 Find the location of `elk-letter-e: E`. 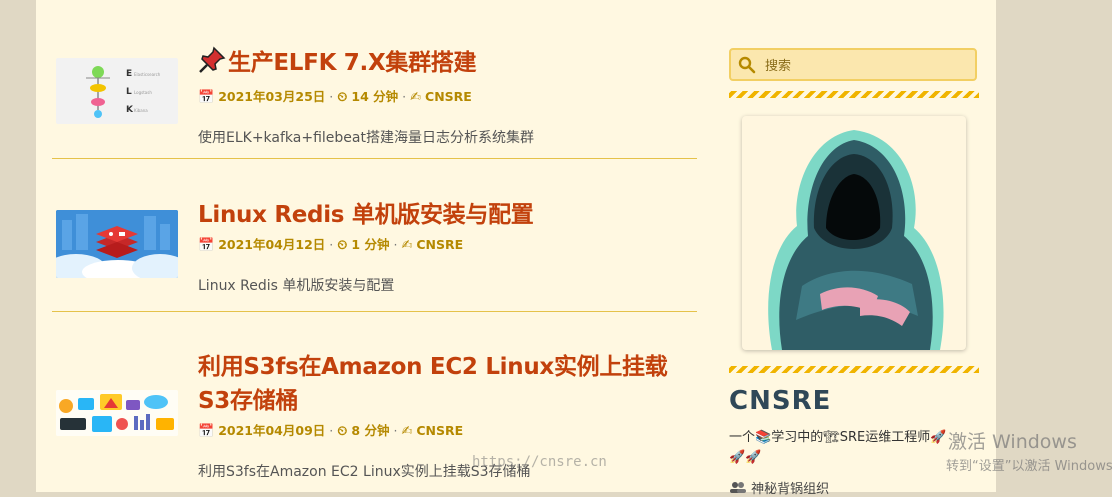

elk-letter-e: E is located at coordinates (129, 74).